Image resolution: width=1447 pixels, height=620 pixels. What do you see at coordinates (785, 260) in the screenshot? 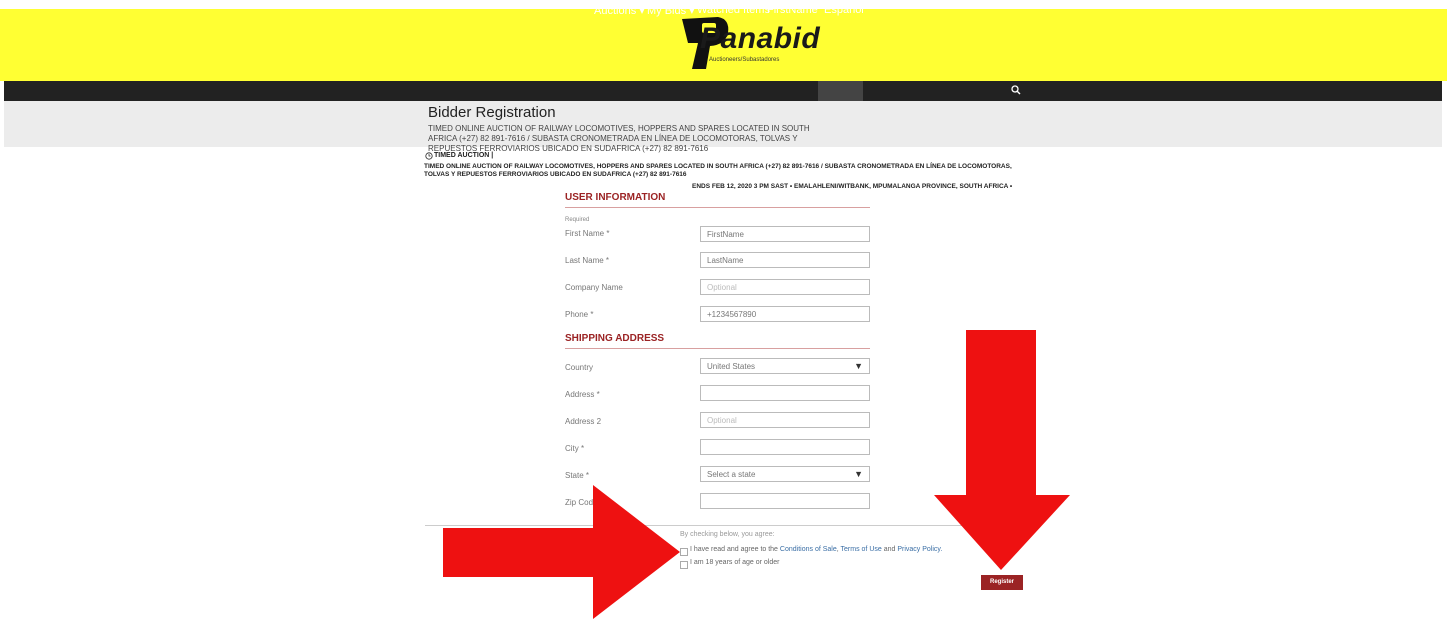
I see `last-name-field: LastName` at bounding box center [785, 260].